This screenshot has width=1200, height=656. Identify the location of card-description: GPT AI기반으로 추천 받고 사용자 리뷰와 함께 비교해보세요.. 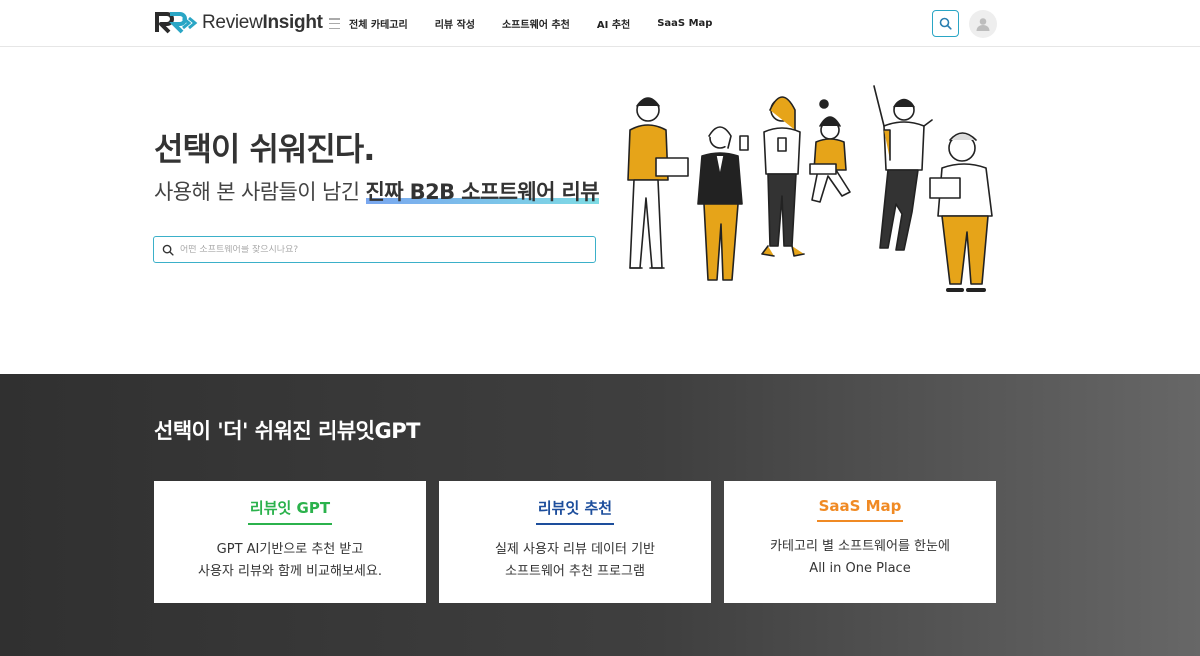
(290, 560).